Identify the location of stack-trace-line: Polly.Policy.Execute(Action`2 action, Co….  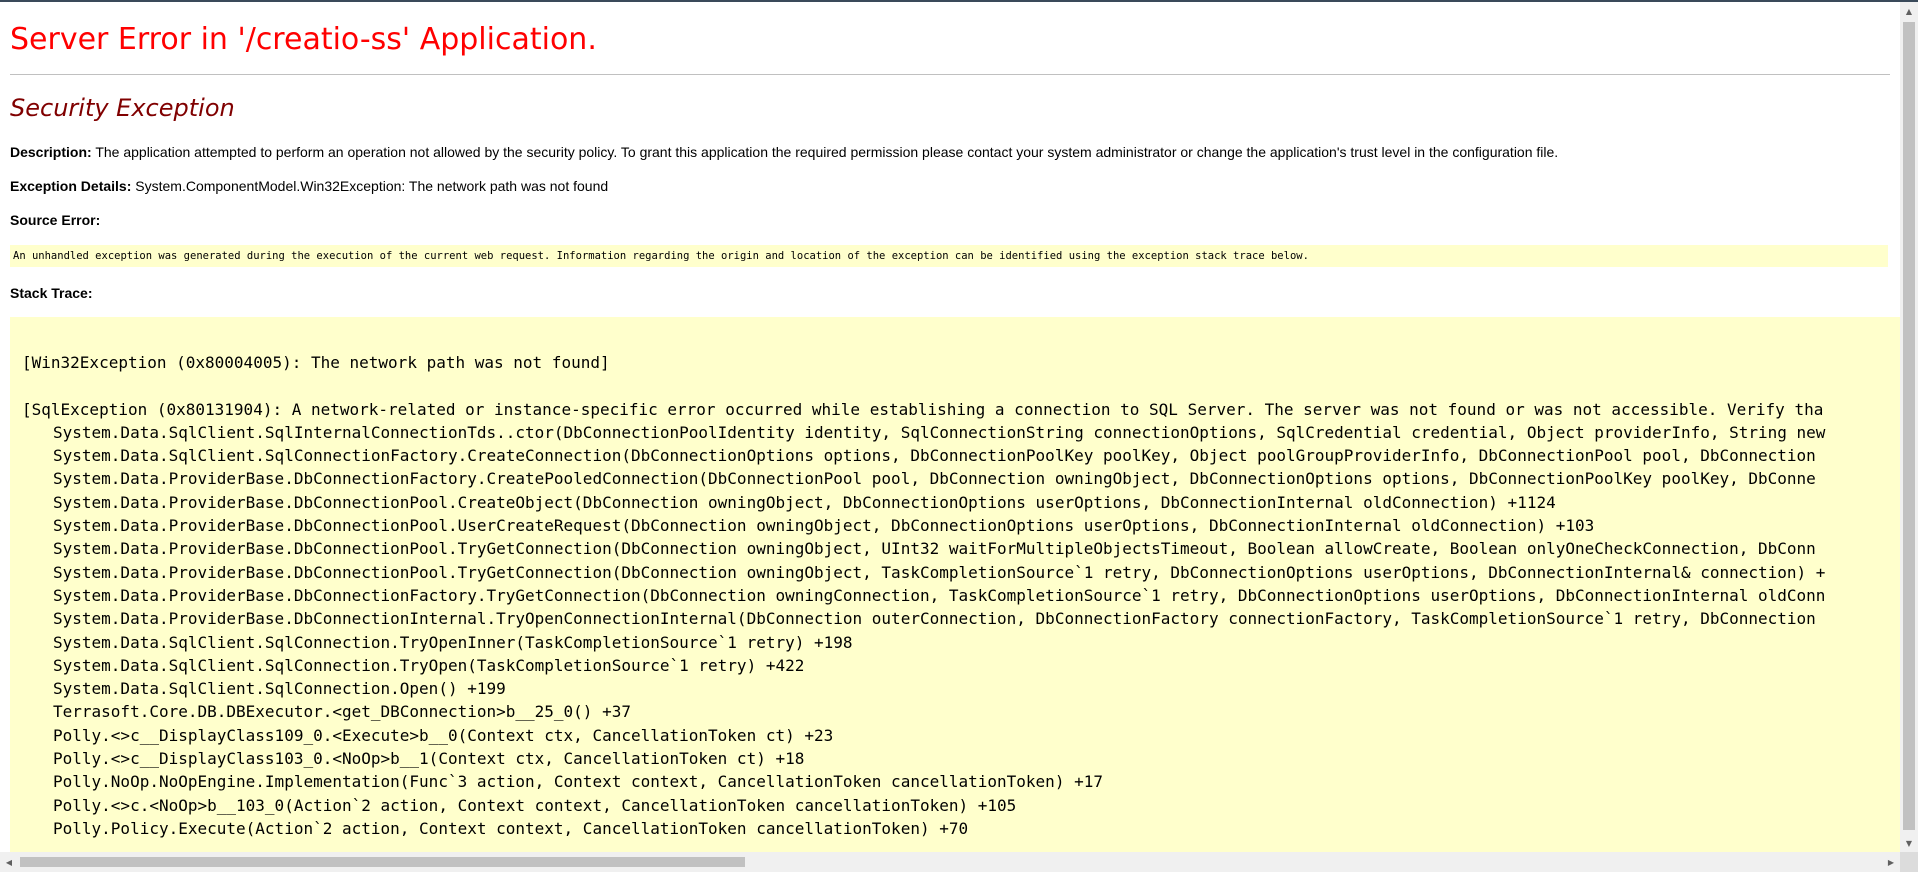
(511, 828).